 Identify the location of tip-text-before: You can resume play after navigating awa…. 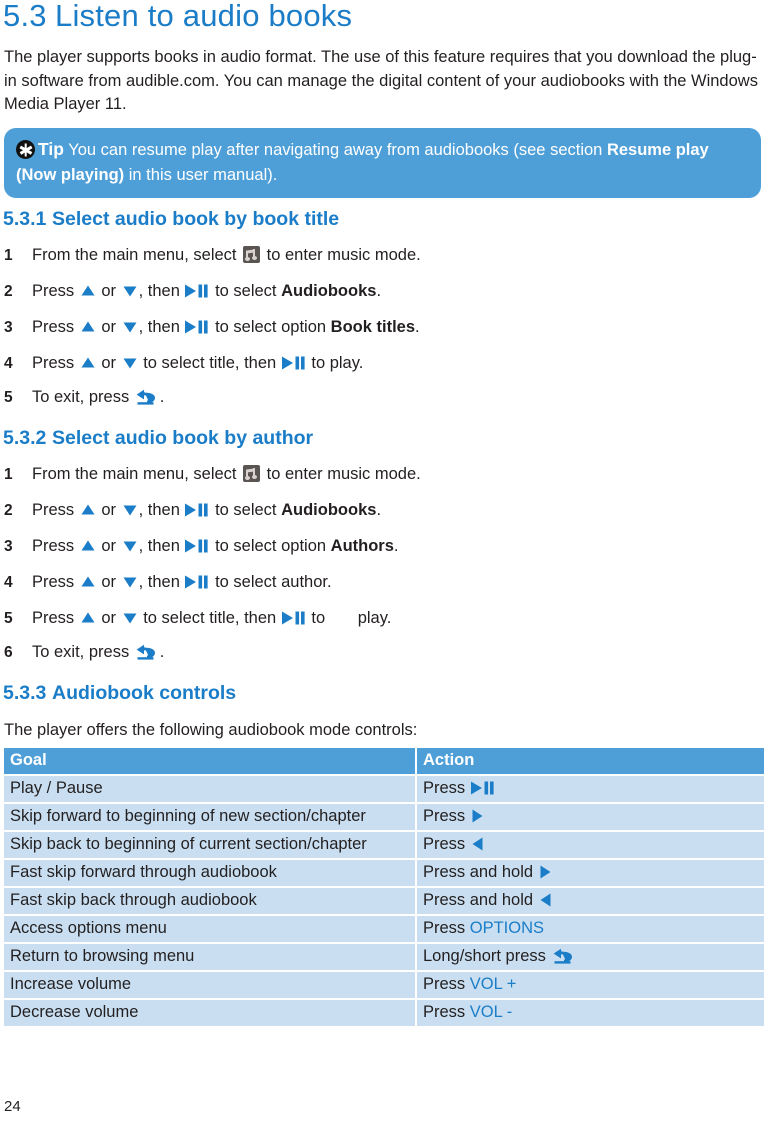
(337, 150).